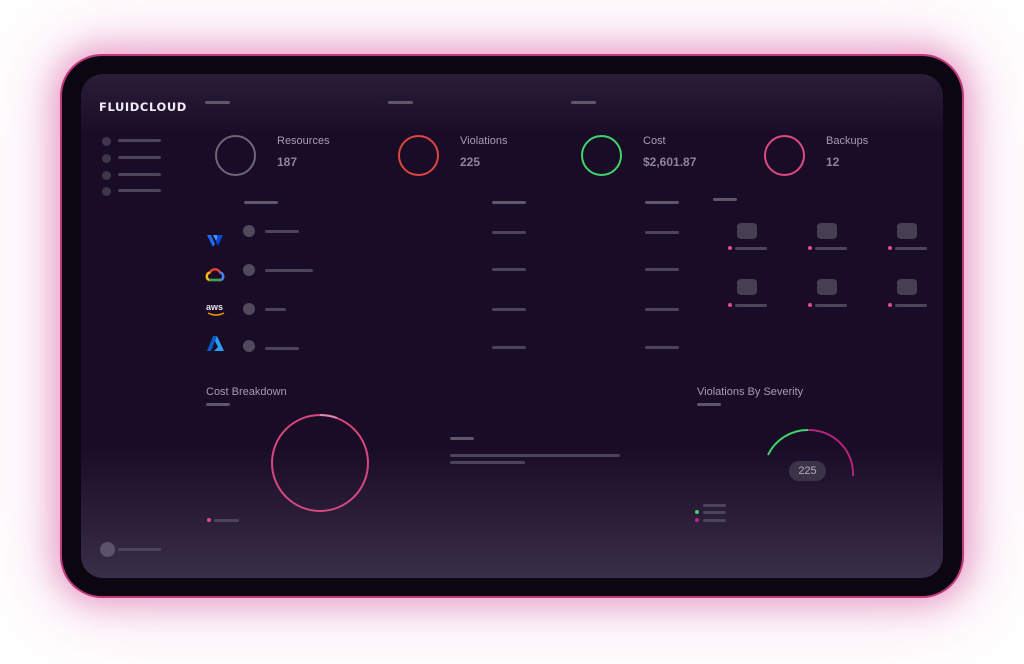 This screenshot has height=664, width=1024. Describe the element at coordinates (215, 343) in the screenshot. I see `azure-logo-icon` at that location.